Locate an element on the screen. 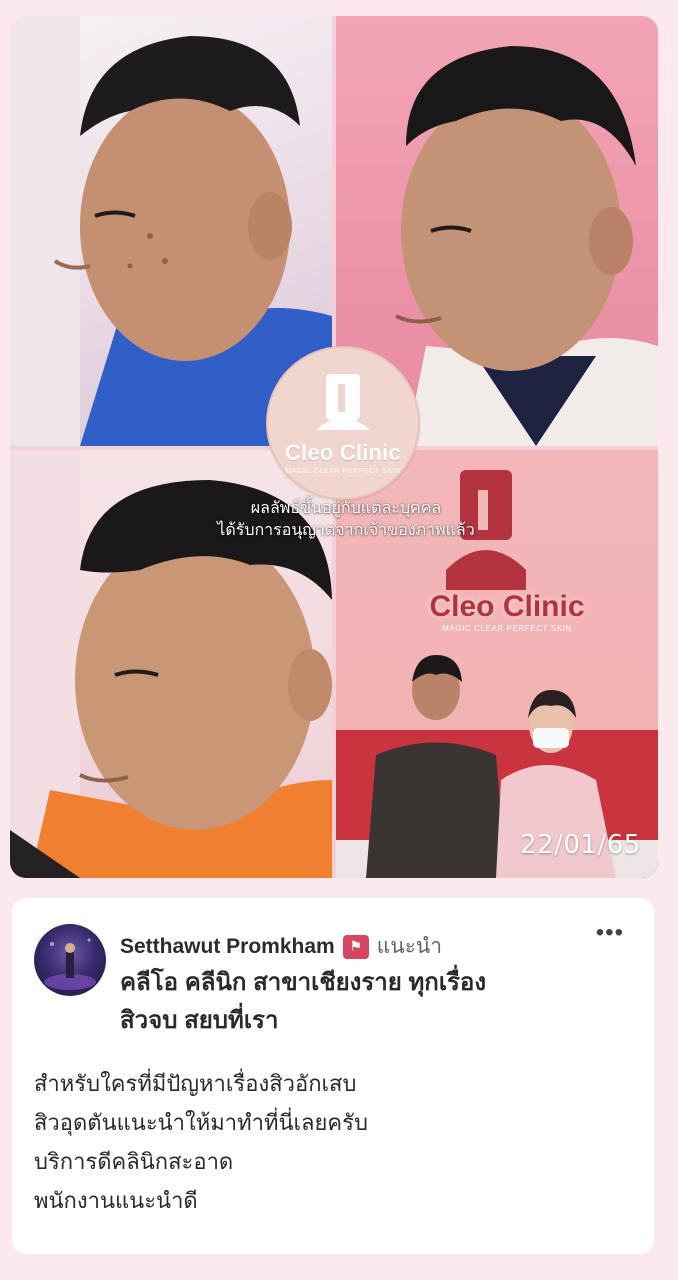  wall-sign-brand: Cleo Clinic is located at coordinates (507, 606).